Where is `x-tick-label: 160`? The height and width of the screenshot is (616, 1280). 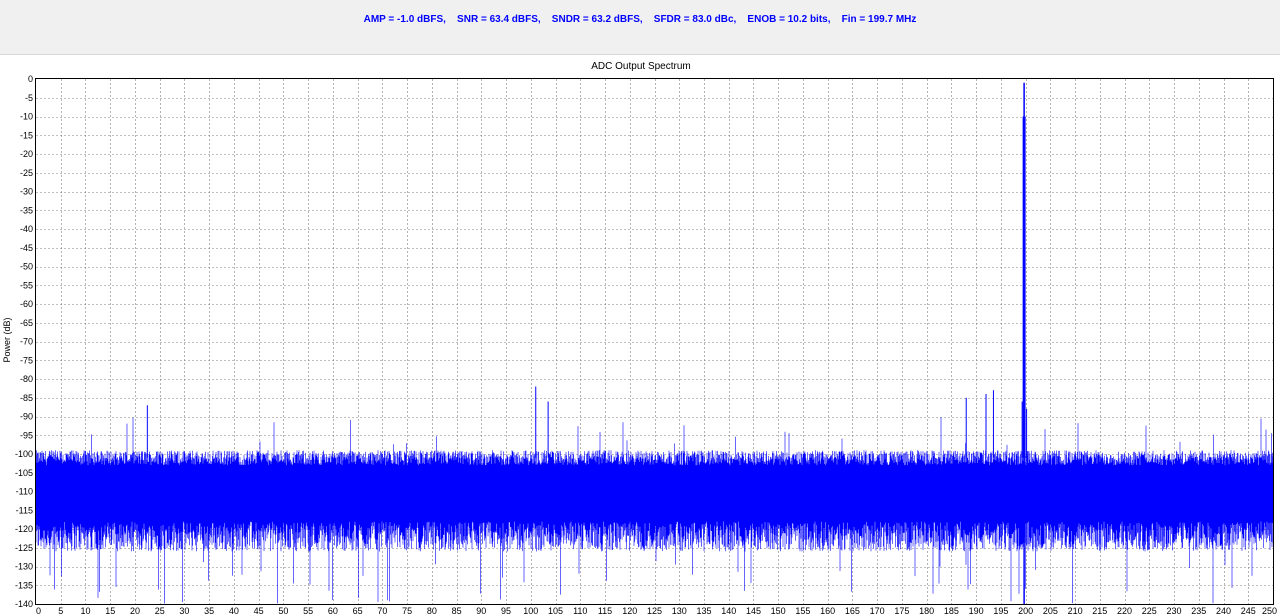 x-tick-label: 160 is located at coordinates (827, 611).